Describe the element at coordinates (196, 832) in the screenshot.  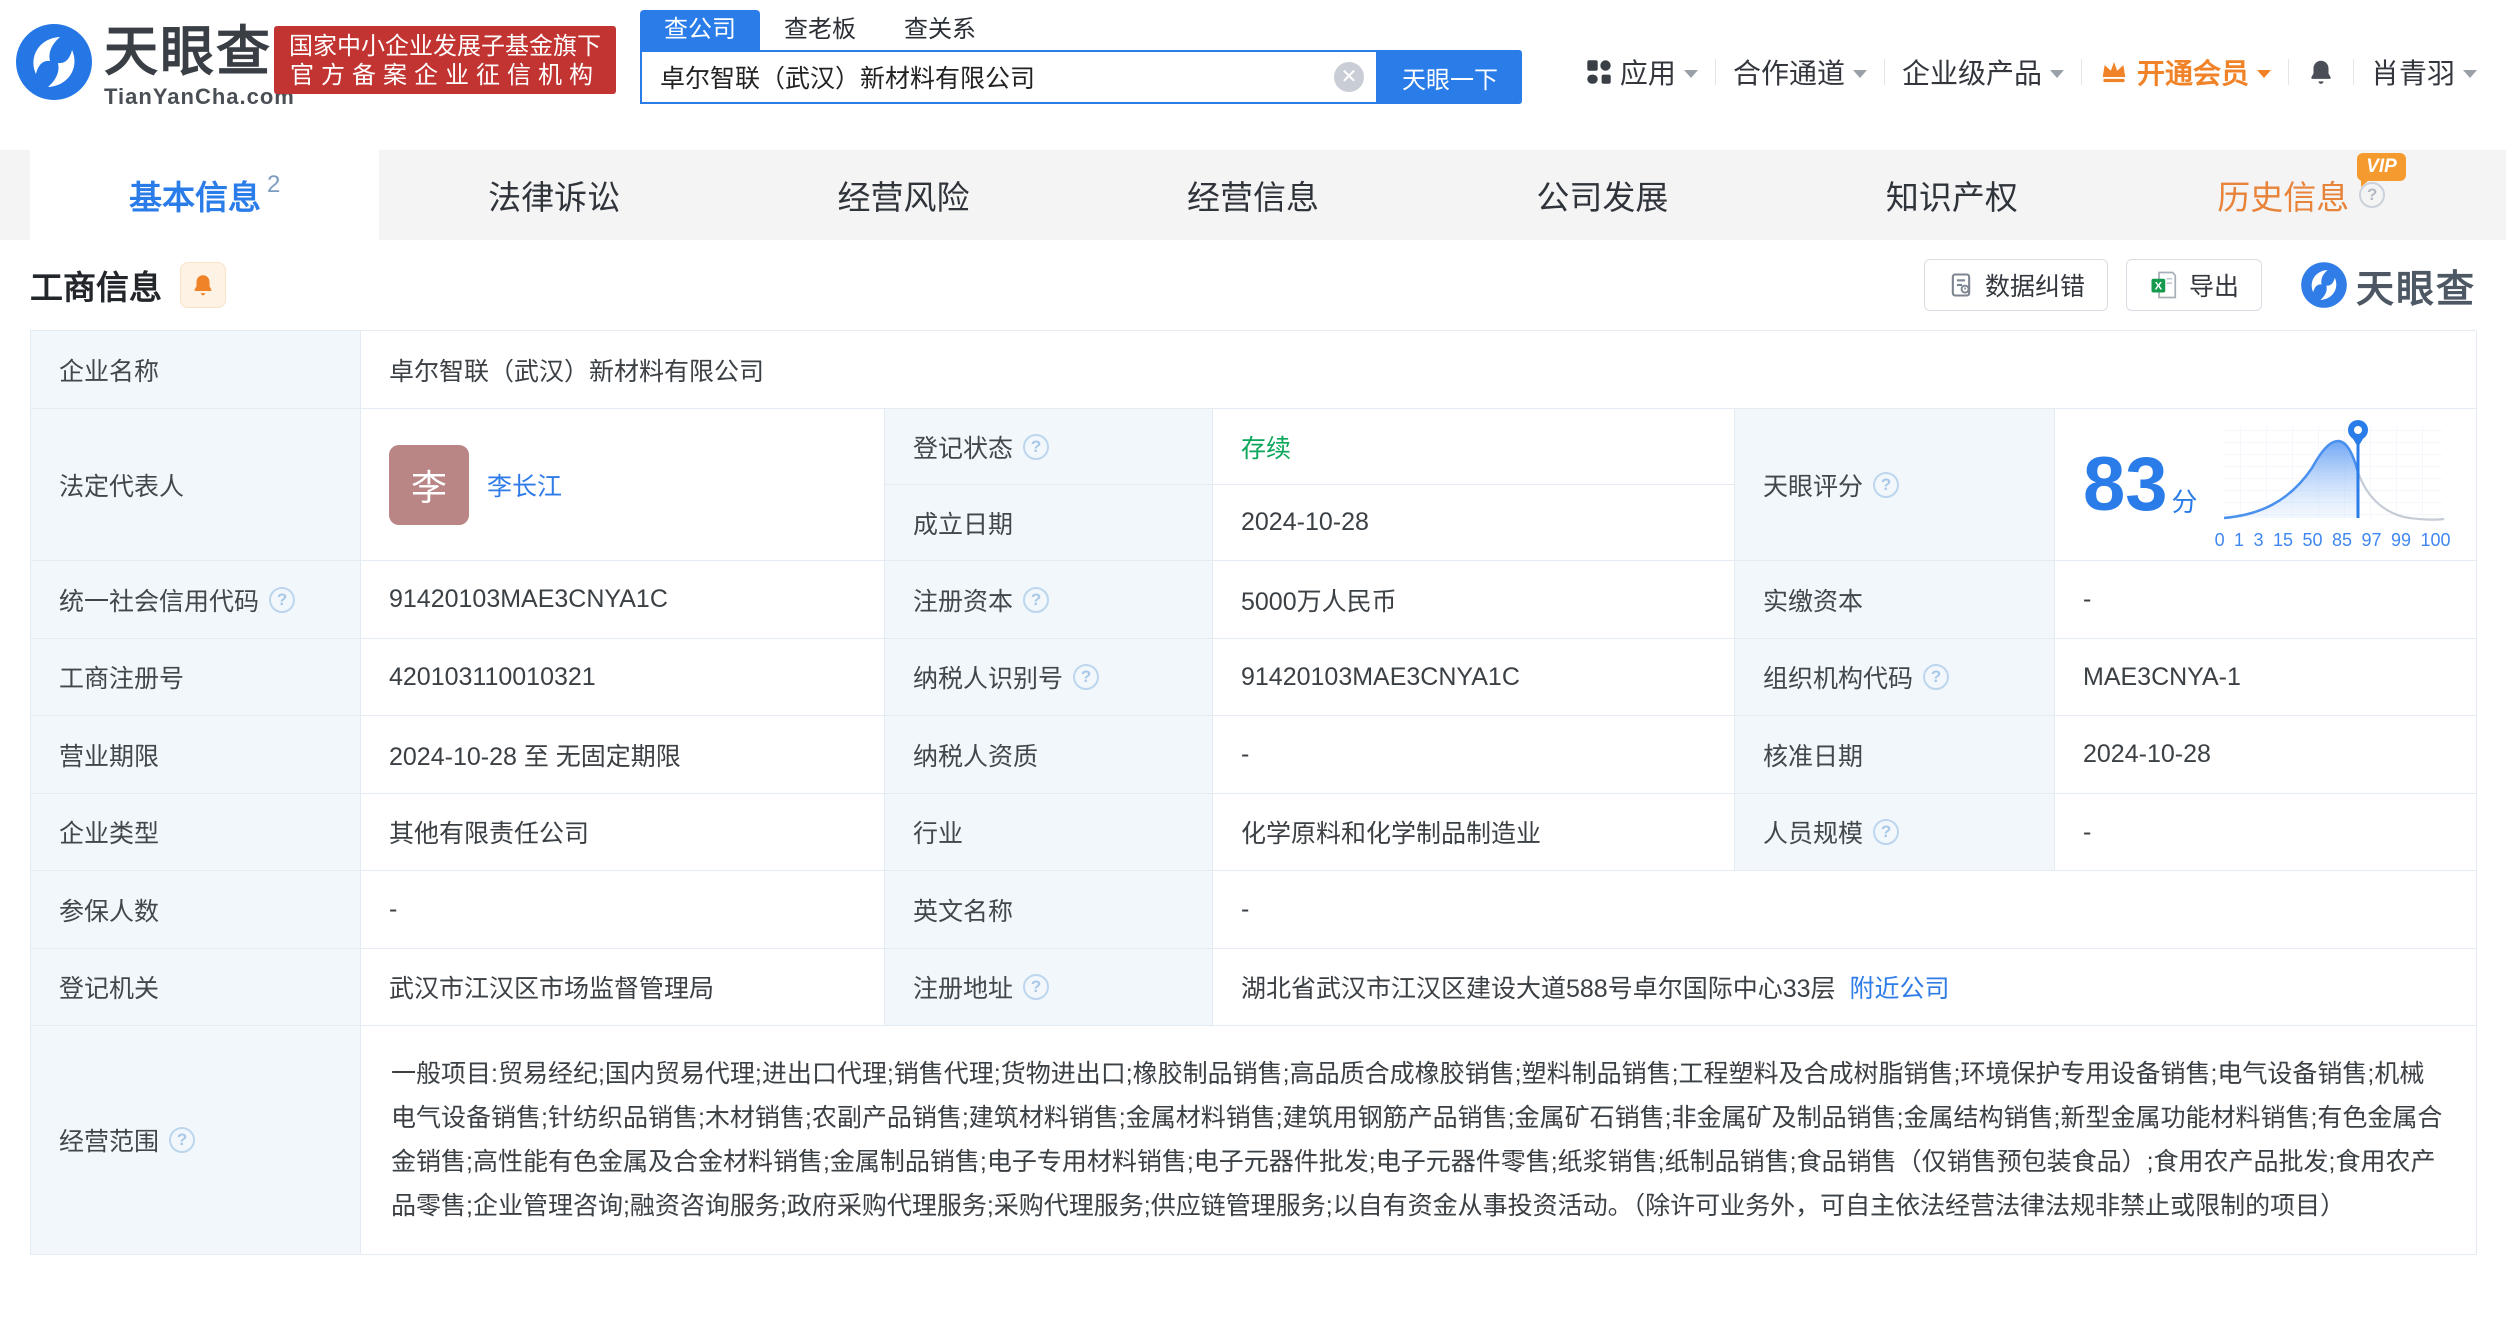
I see `field-label-company-type: 企业类型` at that location.